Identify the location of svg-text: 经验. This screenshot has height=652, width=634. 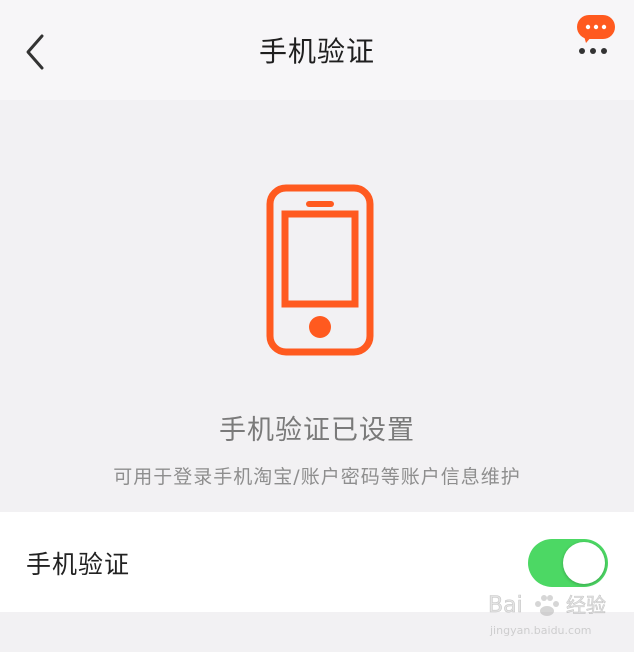
(586, 605).